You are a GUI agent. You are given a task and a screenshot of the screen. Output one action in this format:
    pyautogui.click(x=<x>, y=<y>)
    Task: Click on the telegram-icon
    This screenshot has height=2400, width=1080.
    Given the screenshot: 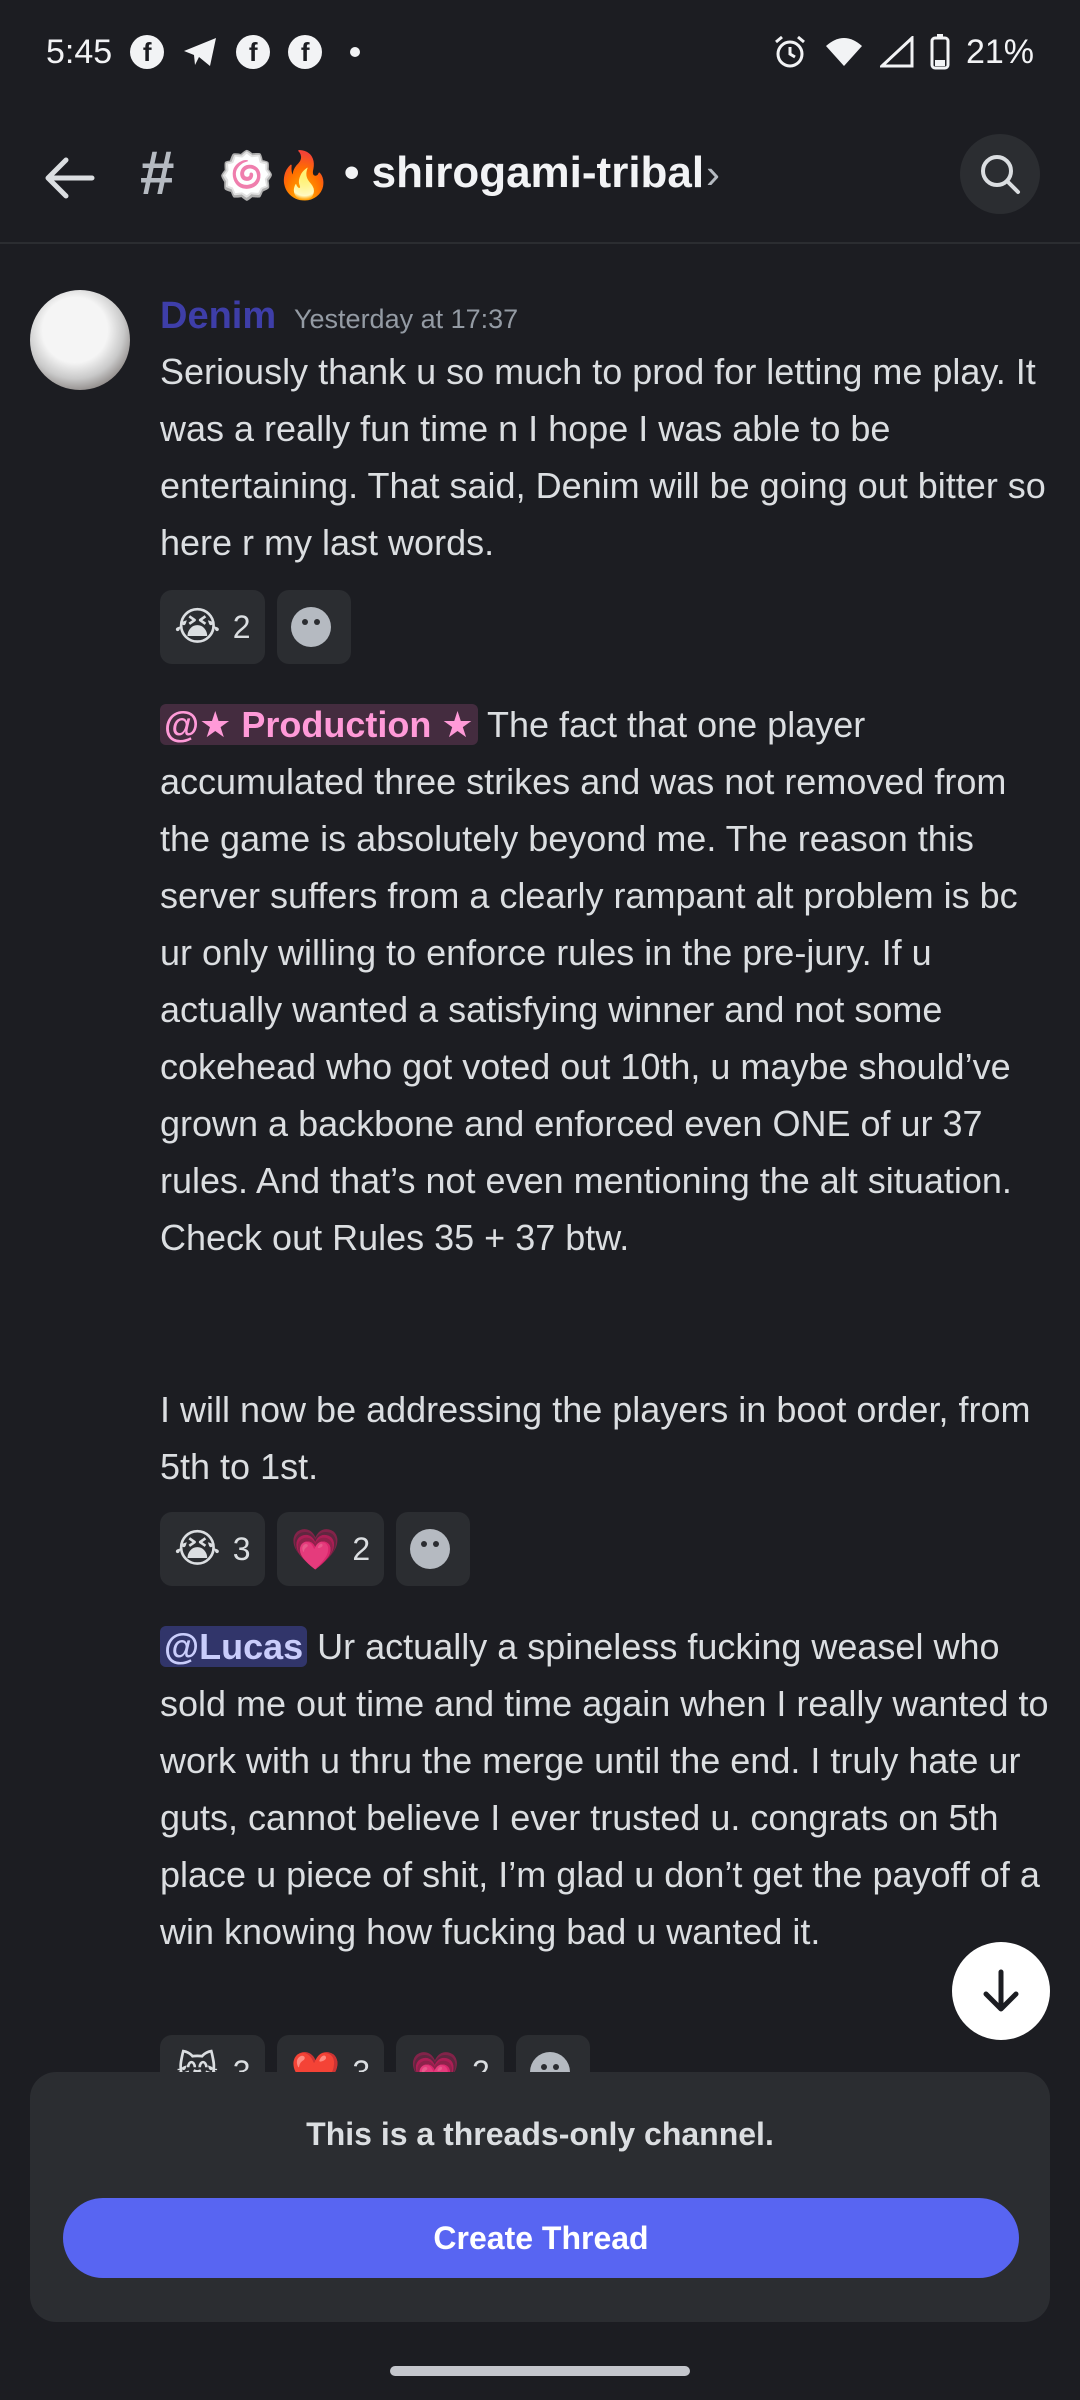 What is the action you would take?
    pyautogui.click(x=200, y=52)
    